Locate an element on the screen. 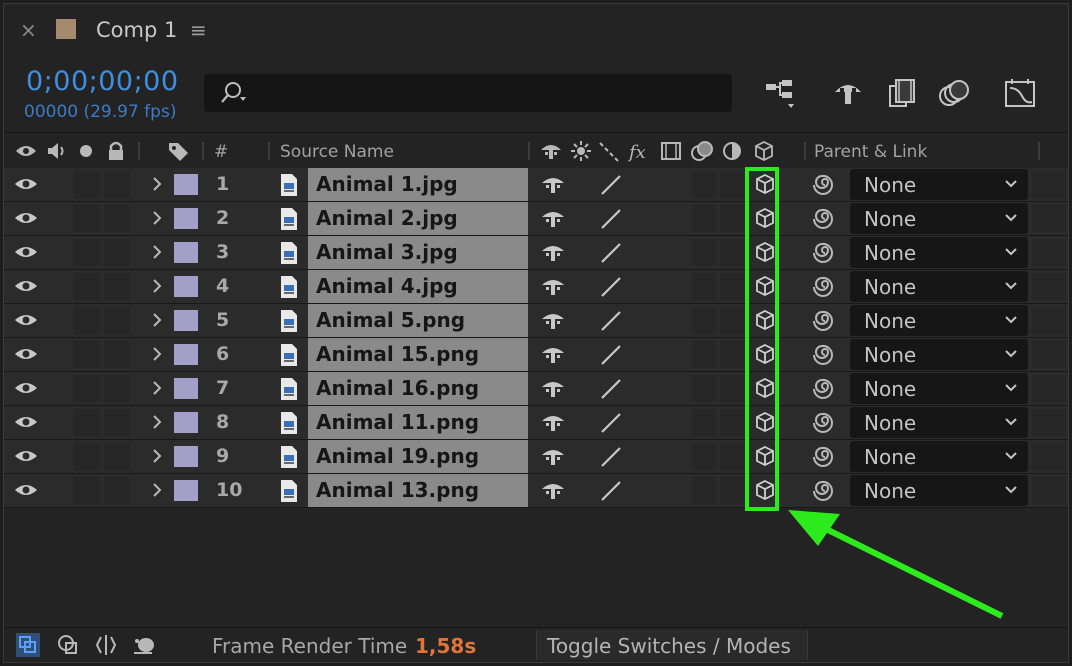 Image resolution: width=1072 pixels, height=666 pixels. source-name-column-header: Source Name is located at coordinates (337, 152).